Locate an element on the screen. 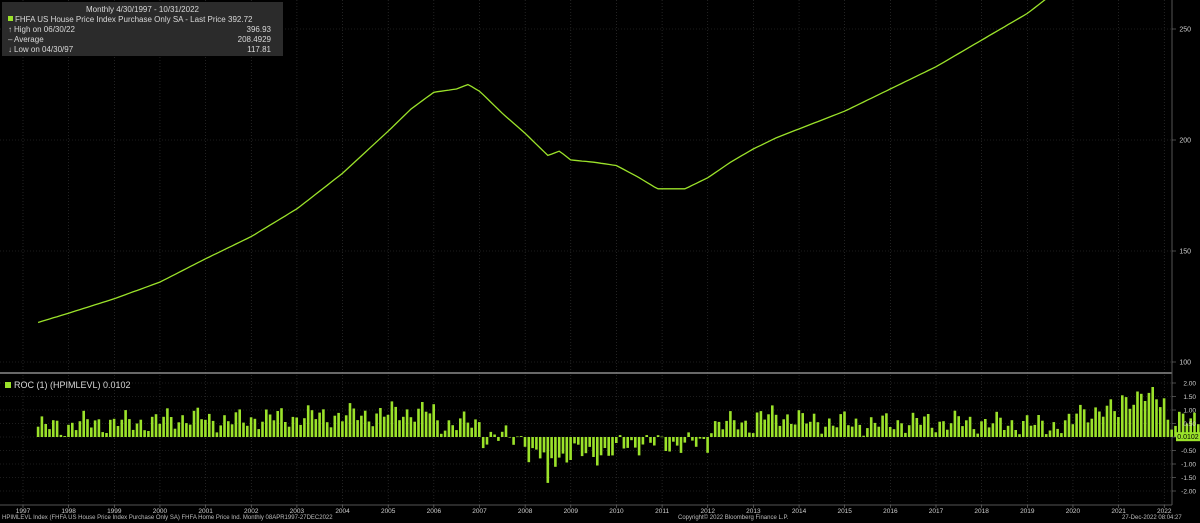 This screenshot has height=523, width=1200. roc-tick-label: 2.00 is located at coordinates (1189, 384).